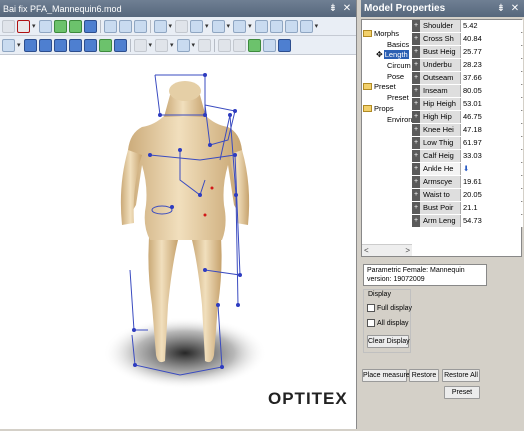 The width and height of the screenshot is (524, 431). Describe the element at coordinates (45, 45) in the screenshot. I see `view-side-icon` at that location.